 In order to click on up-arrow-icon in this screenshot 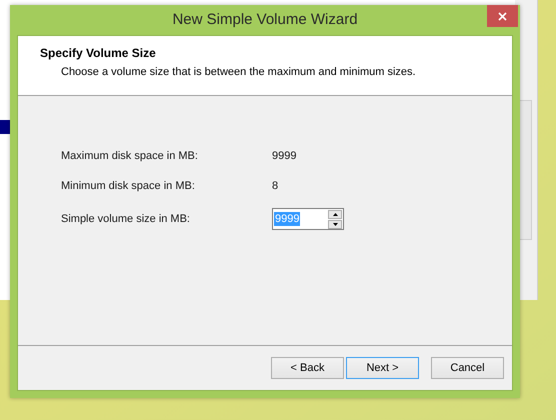, I will do `click(335, 214)`.